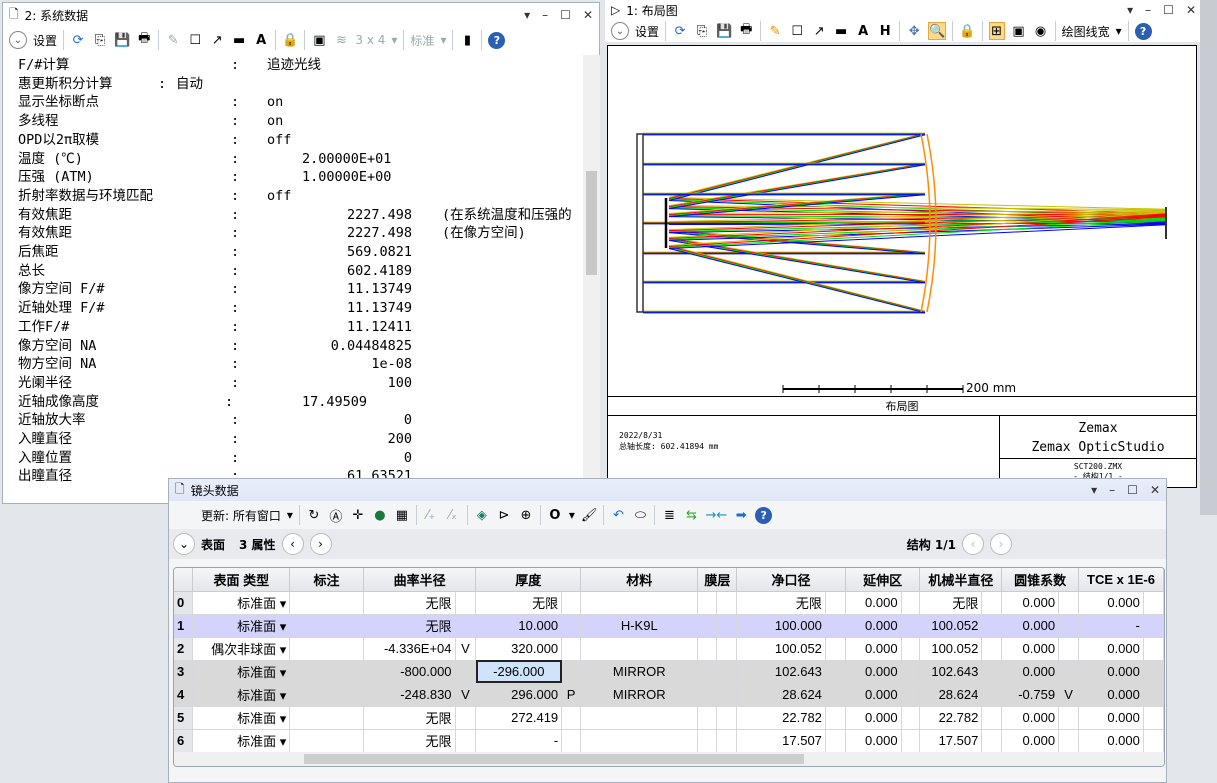 The width and height of the screenshot is (1217, 783). Describe the element at coordinates (184, 580) in the screenshot. I see `corner-cell` at that location.